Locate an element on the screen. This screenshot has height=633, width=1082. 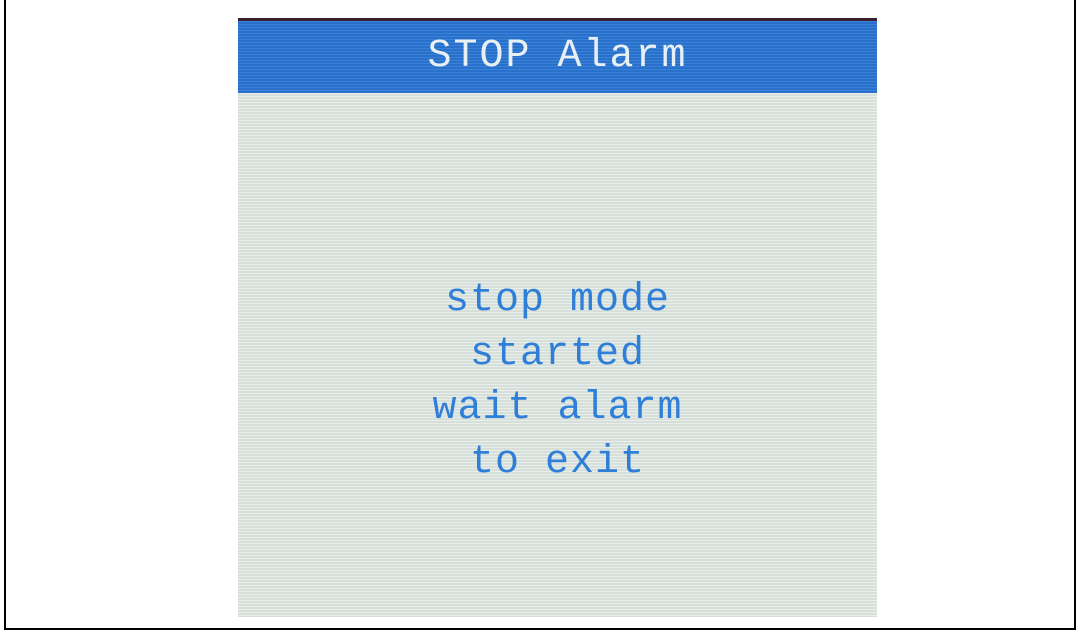
message-line-3: wait alarm is located at coordinates (557, 408).